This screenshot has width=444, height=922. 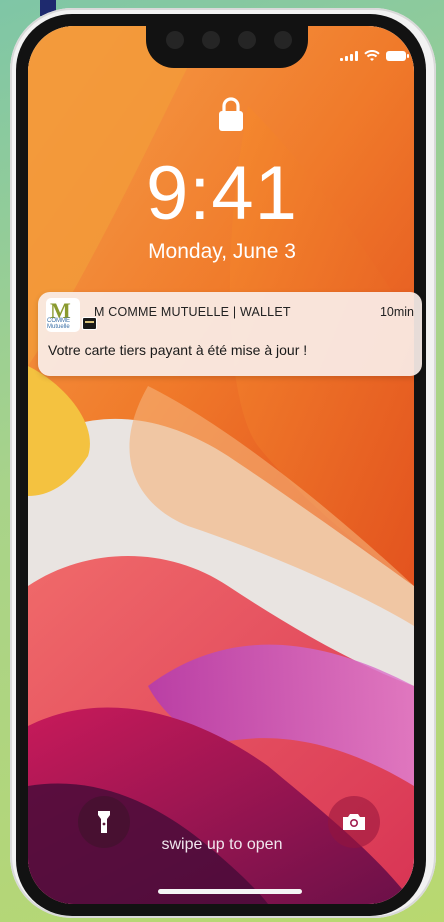 I want to click on battery-icon, so click(x=397, y=56).